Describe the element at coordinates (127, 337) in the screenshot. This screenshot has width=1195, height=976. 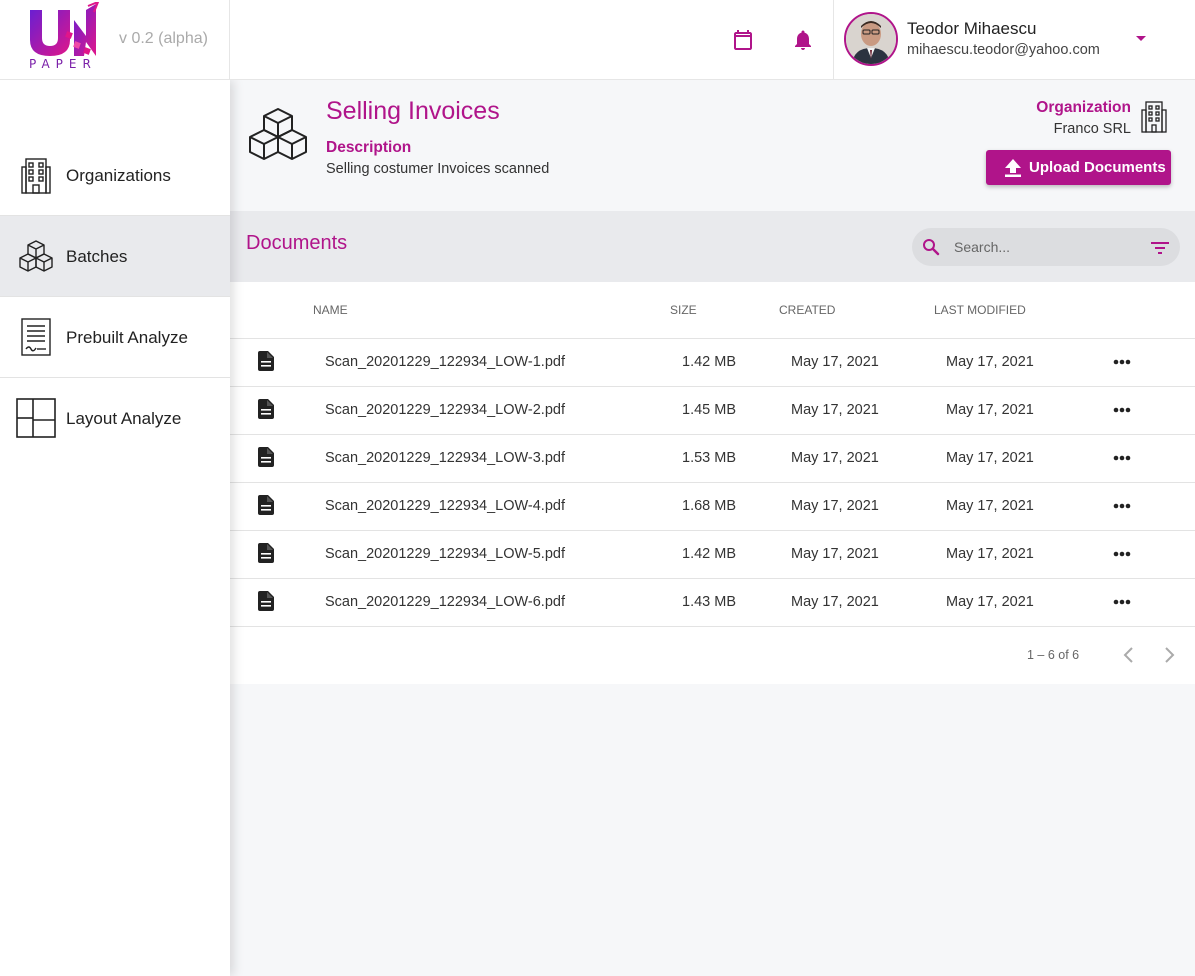
I see `sidebar-item-label: Prebuilt Analyze` at that location.